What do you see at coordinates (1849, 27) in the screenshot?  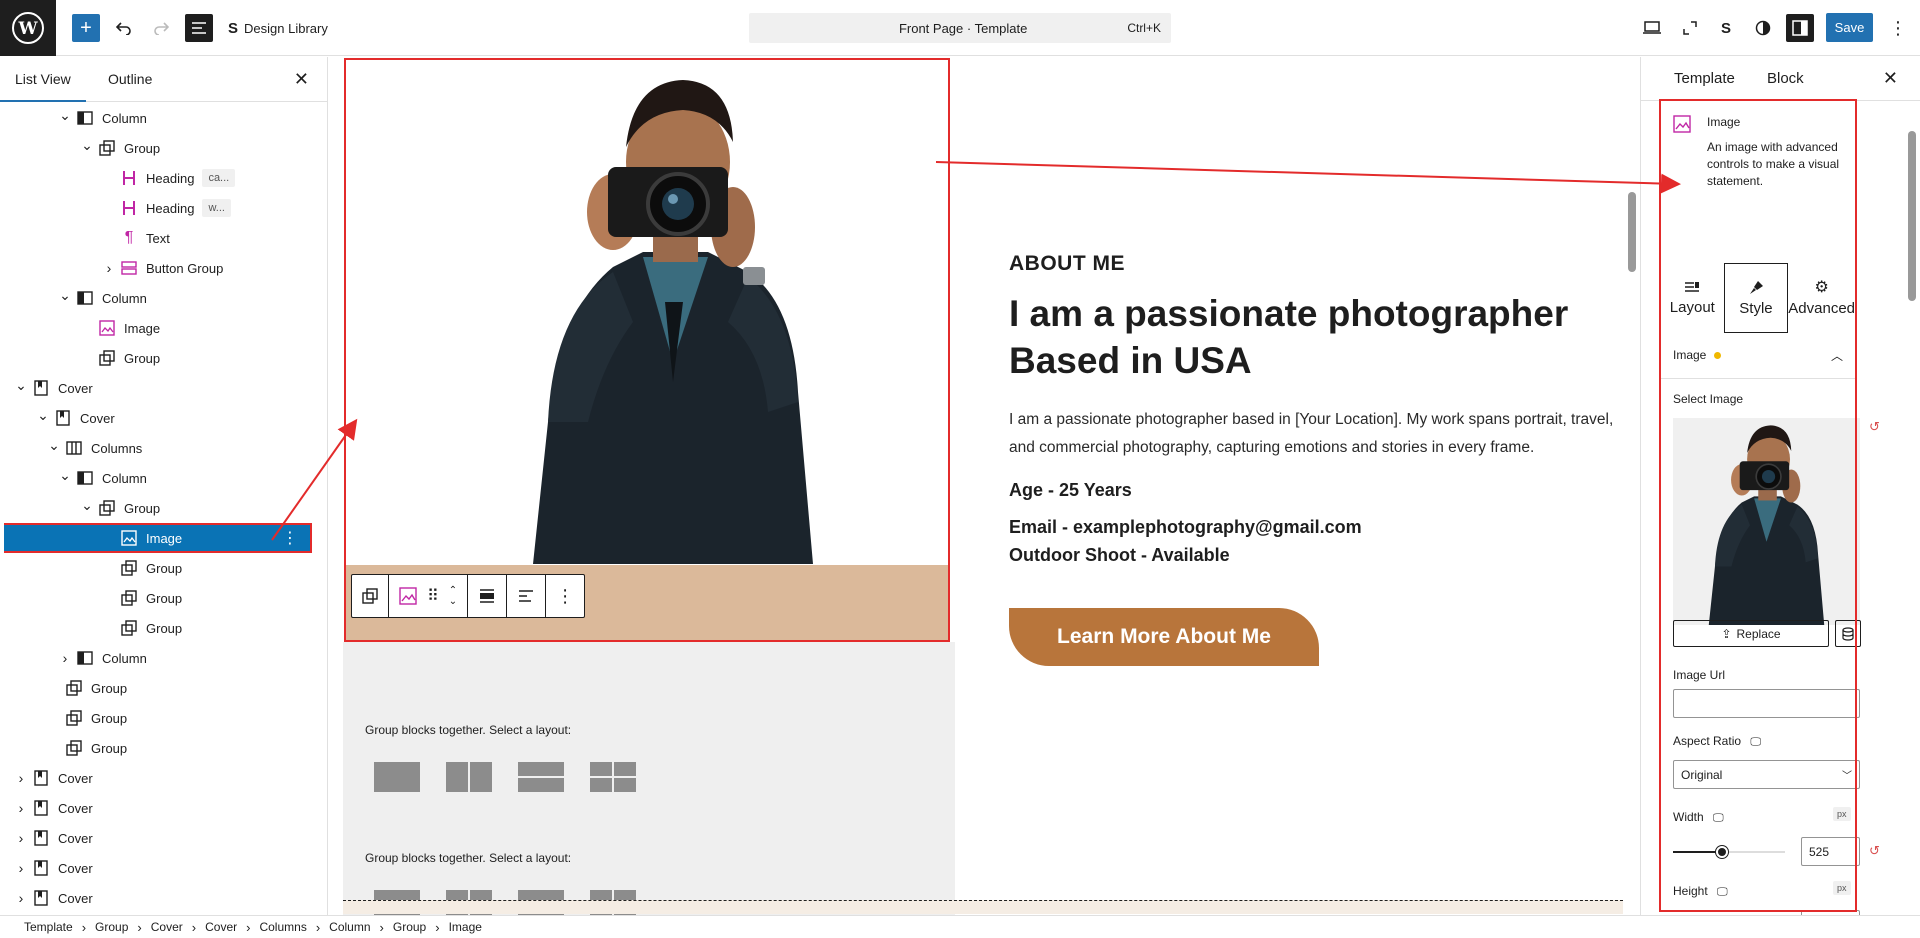 I see `save-button: Save` at bounding box center [1849, 27].